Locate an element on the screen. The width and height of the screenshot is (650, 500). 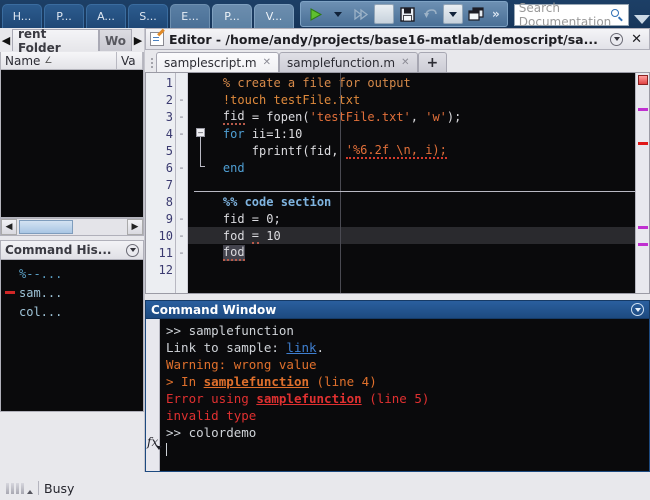
search-documentation-input: Search Documentation is located at coordinates (571, 15).